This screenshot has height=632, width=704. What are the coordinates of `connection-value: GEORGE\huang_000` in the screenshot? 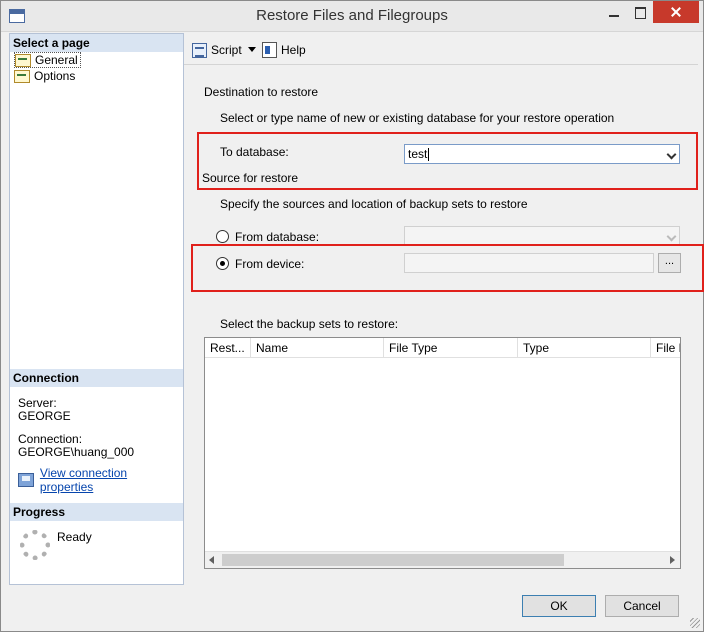 It's located at (76, 452).